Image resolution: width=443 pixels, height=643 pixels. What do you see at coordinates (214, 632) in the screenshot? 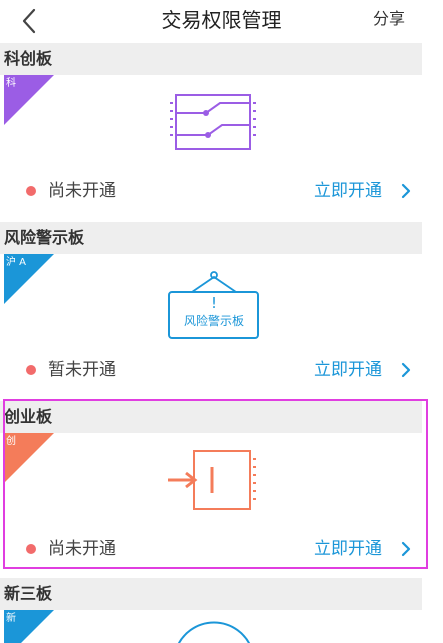
I see `circle-arc-icon` at bounding box center [214, 632].